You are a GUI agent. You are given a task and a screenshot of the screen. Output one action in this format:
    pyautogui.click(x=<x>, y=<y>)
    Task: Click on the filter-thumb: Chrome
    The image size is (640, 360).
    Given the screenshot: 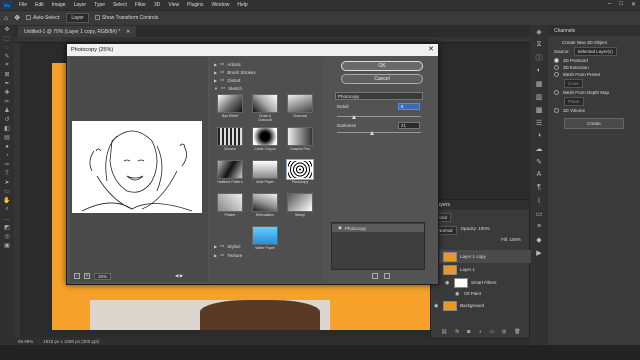 What is the action you would take?
    pyautogui.click(x=230, y=140)
    